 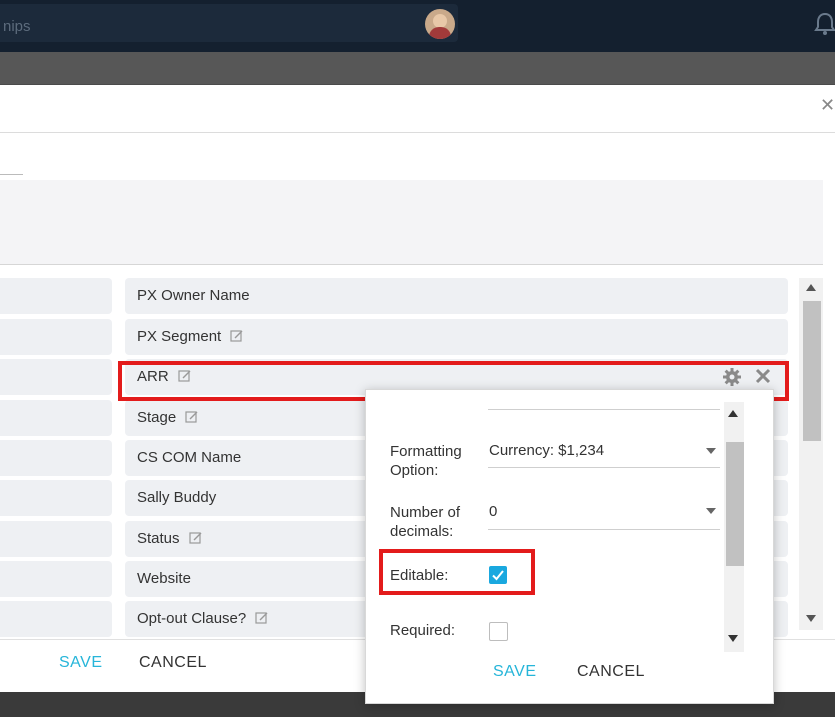 I want to click on field-label: Status, so click(x=170, y=538).